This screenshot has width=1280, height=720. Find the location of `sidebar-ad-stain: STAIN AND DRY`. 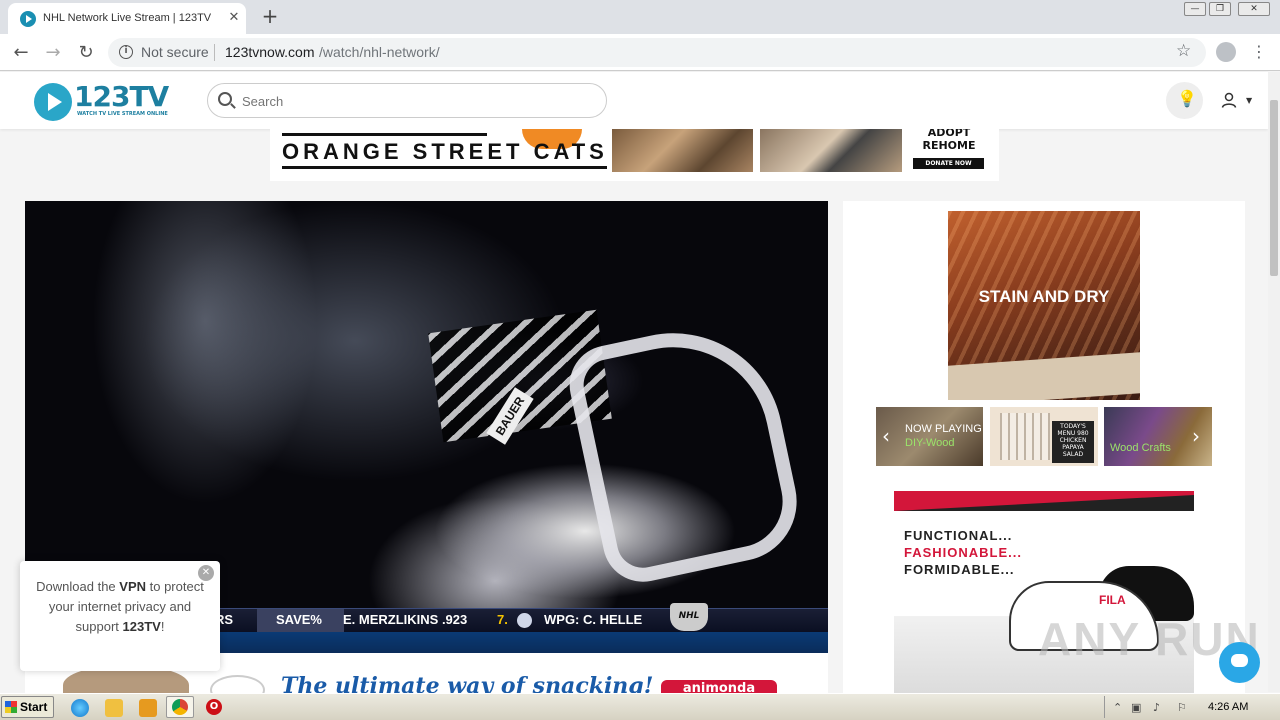

sidebar-ad-stain: STAIN AND DRY is located at coordinates (1044, 305).